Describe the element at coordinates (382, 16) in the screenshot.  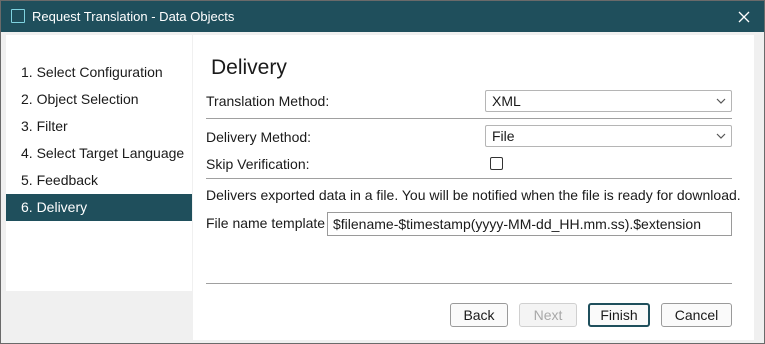
I see `title-bar: Request Translation - Data Objects` at that location.